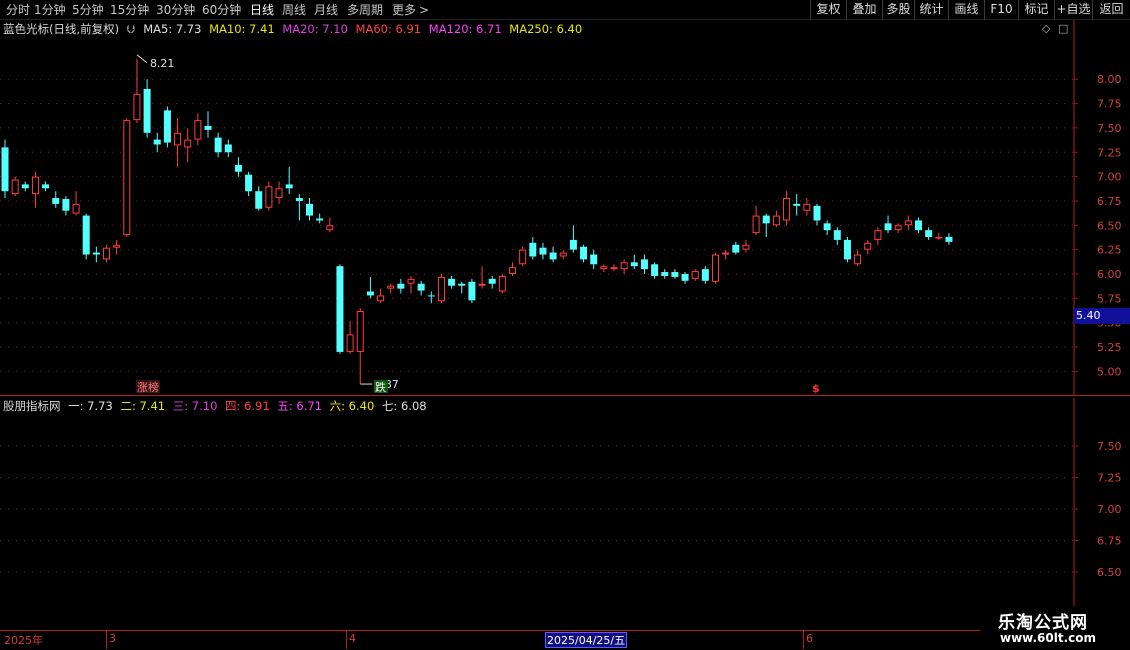 The width and height of the screenshot is (1130, 650). I want to click on y-tick-label: 6.00, so click(1109, 274).